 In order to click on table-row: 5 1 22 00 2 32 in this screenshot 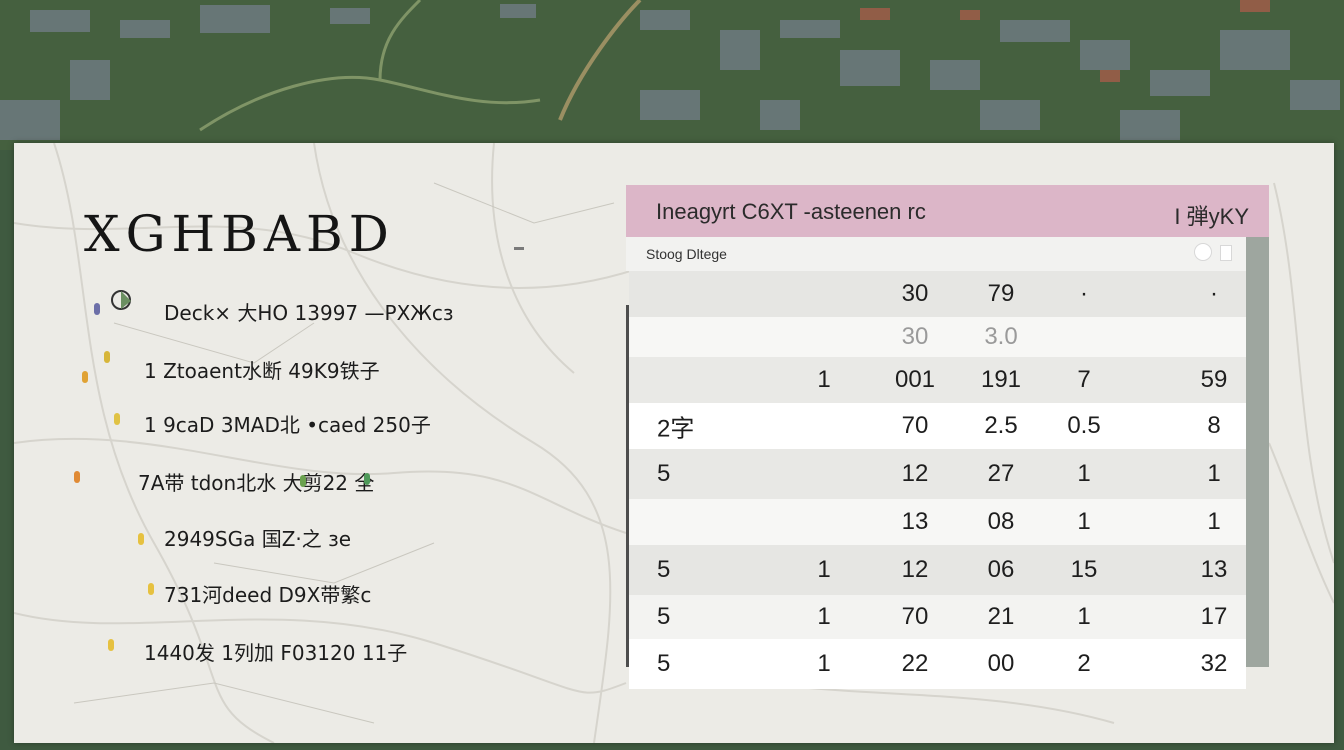, I will do `click(937, 664)`.